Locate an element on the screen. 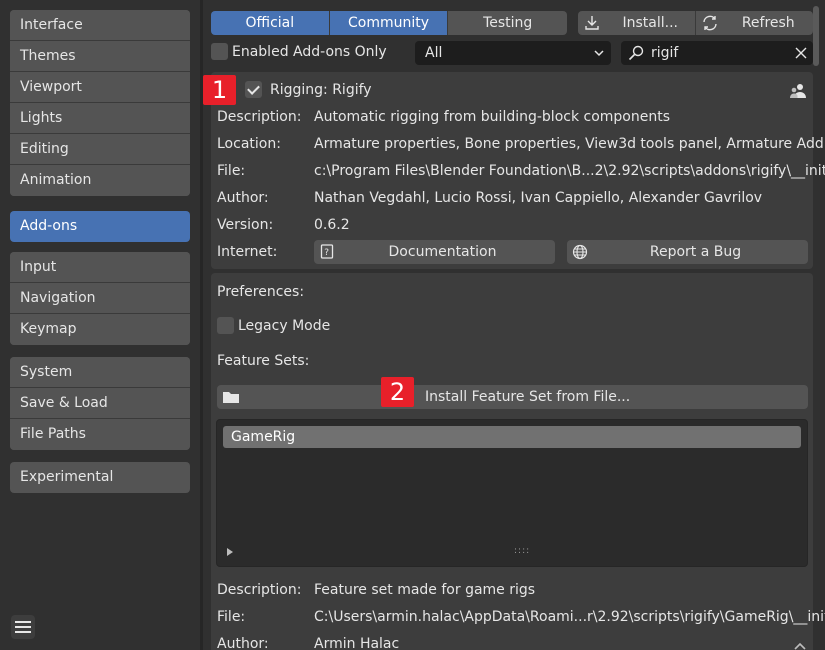  annotation-marker-1: 1 is located at coordinates (219, 90).